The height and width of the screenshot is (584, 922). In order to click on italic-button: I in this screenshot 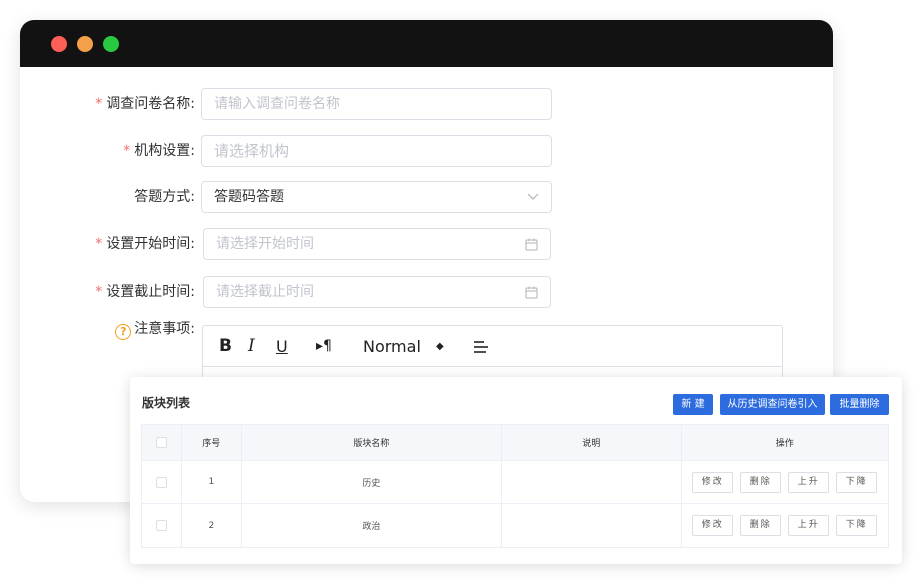, I will do `click(251, 346)`.